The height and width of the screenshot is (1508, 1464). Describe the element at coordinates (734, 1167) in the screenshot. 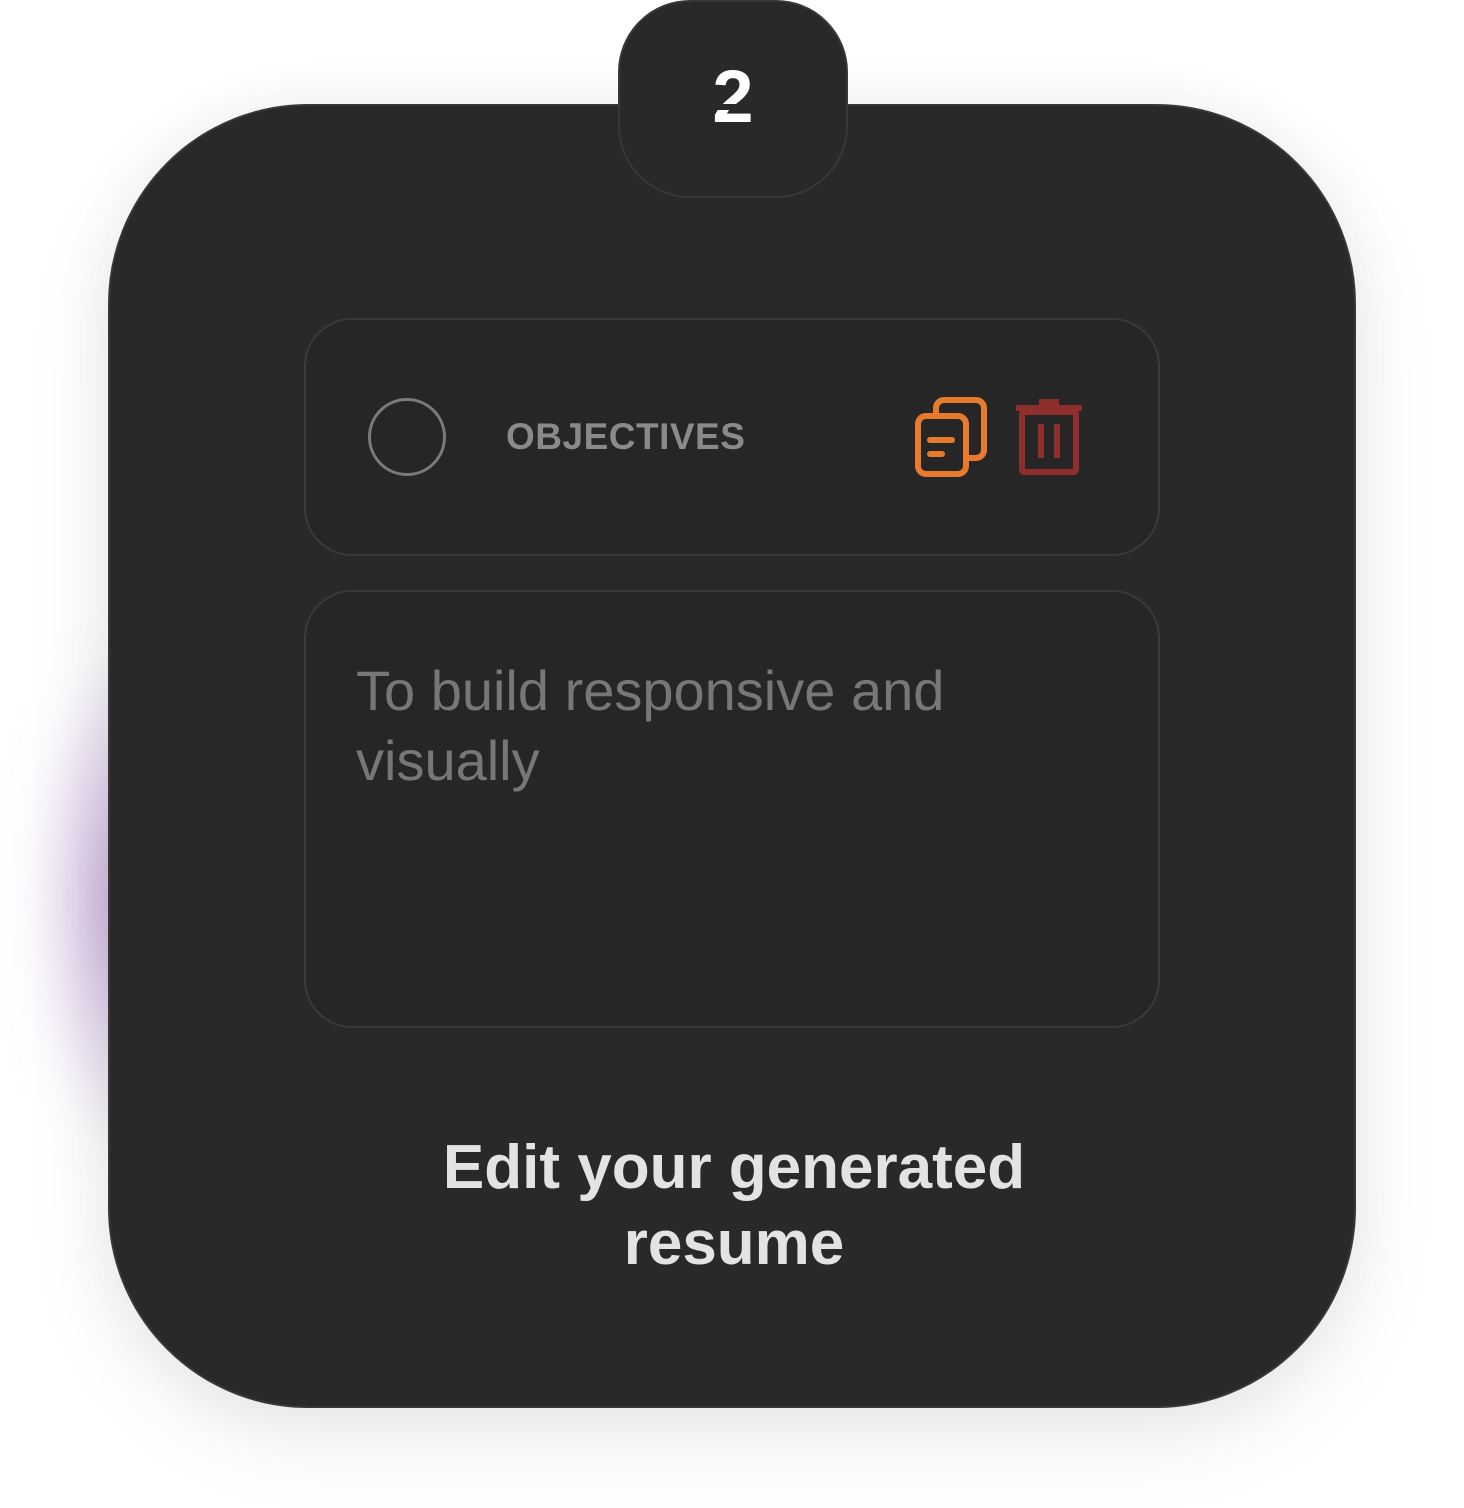

I see `caption-line-1: Edit your generated` at that location.